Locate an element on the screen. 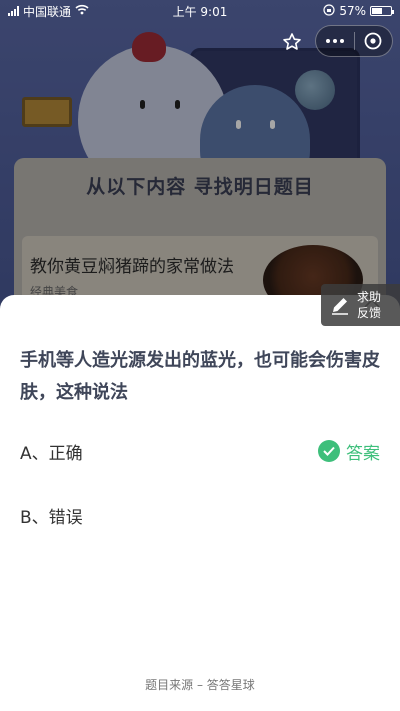 Image resolution: width=400 pixels, height=711 pixels. more-button is located at coordinates (335, 41).